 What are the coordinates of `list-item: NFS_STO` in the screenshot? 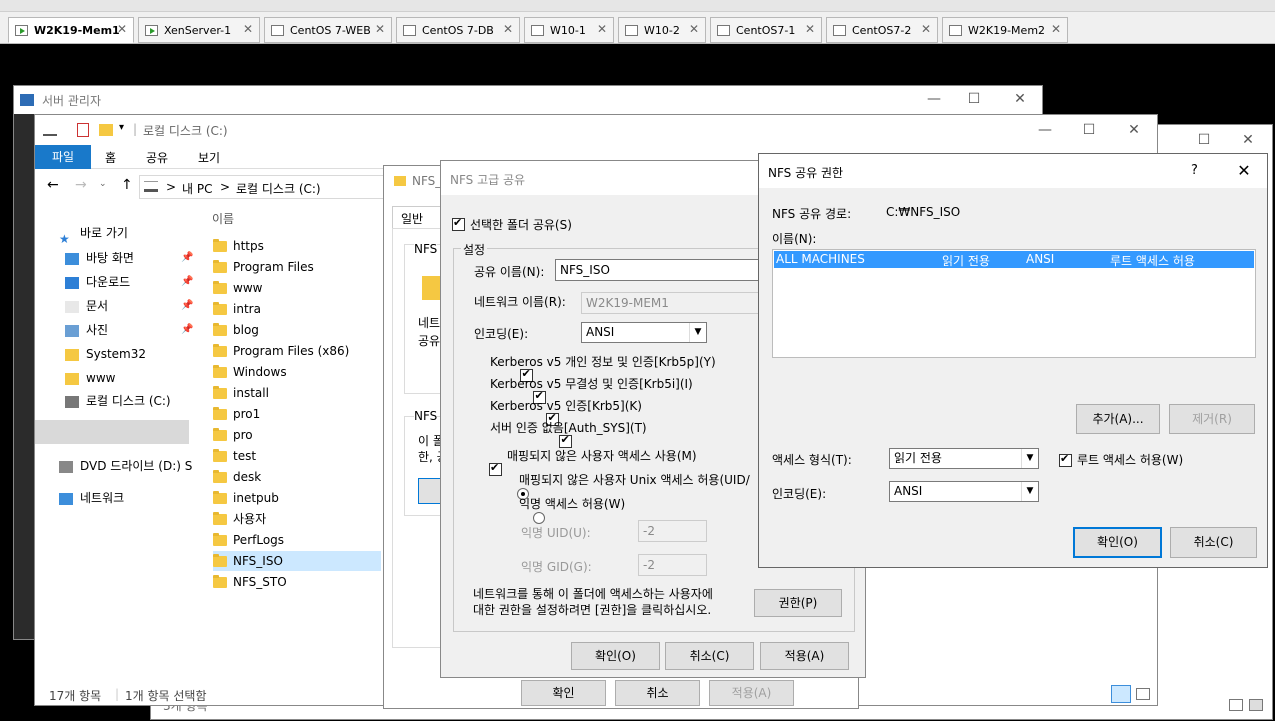 It's located at (297, 582).